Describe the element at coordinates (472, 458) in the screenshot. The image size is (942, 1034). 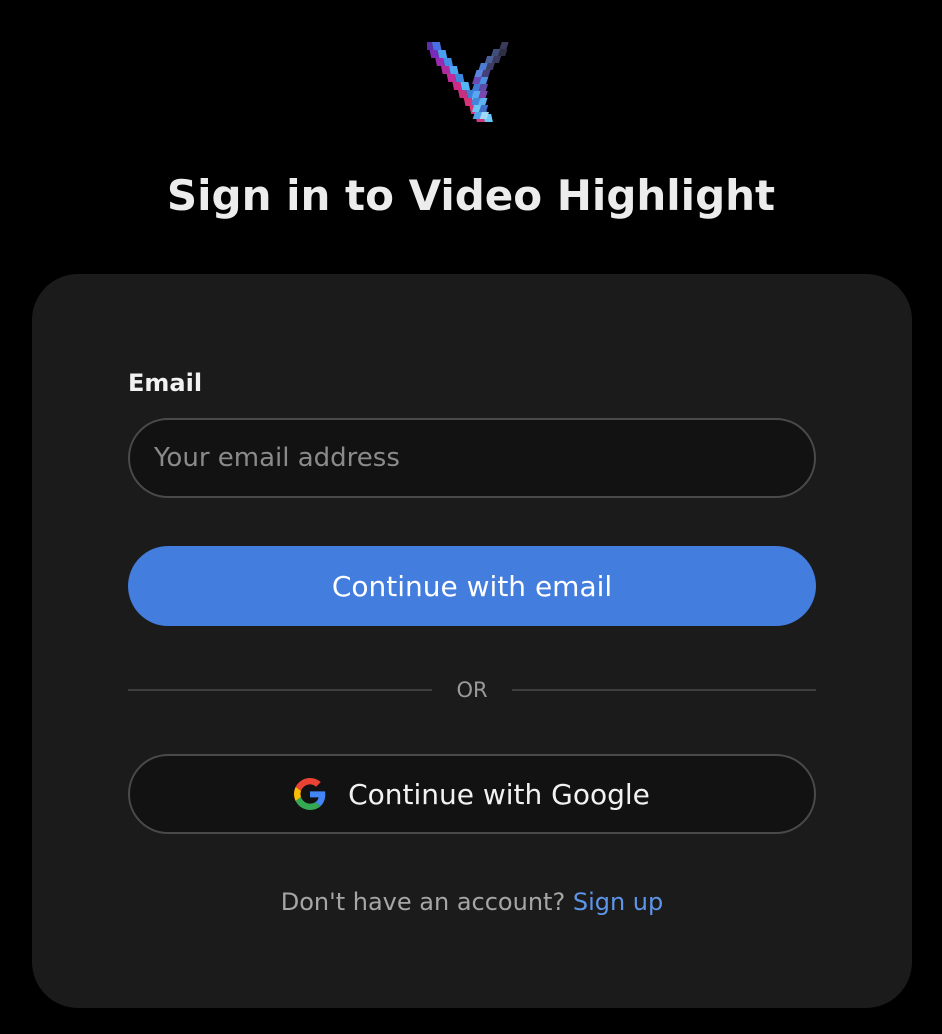
I see `email-field` at that location.